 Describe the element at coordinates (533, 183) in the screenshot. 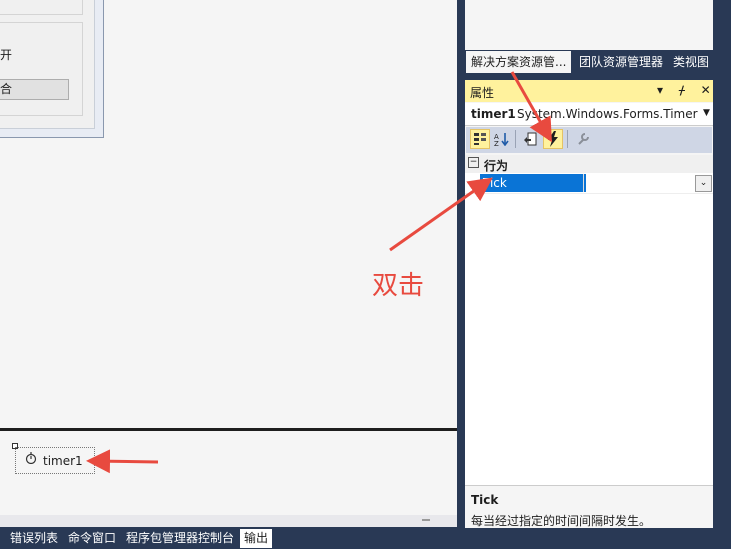

I see `event-name: Tick` at that location.